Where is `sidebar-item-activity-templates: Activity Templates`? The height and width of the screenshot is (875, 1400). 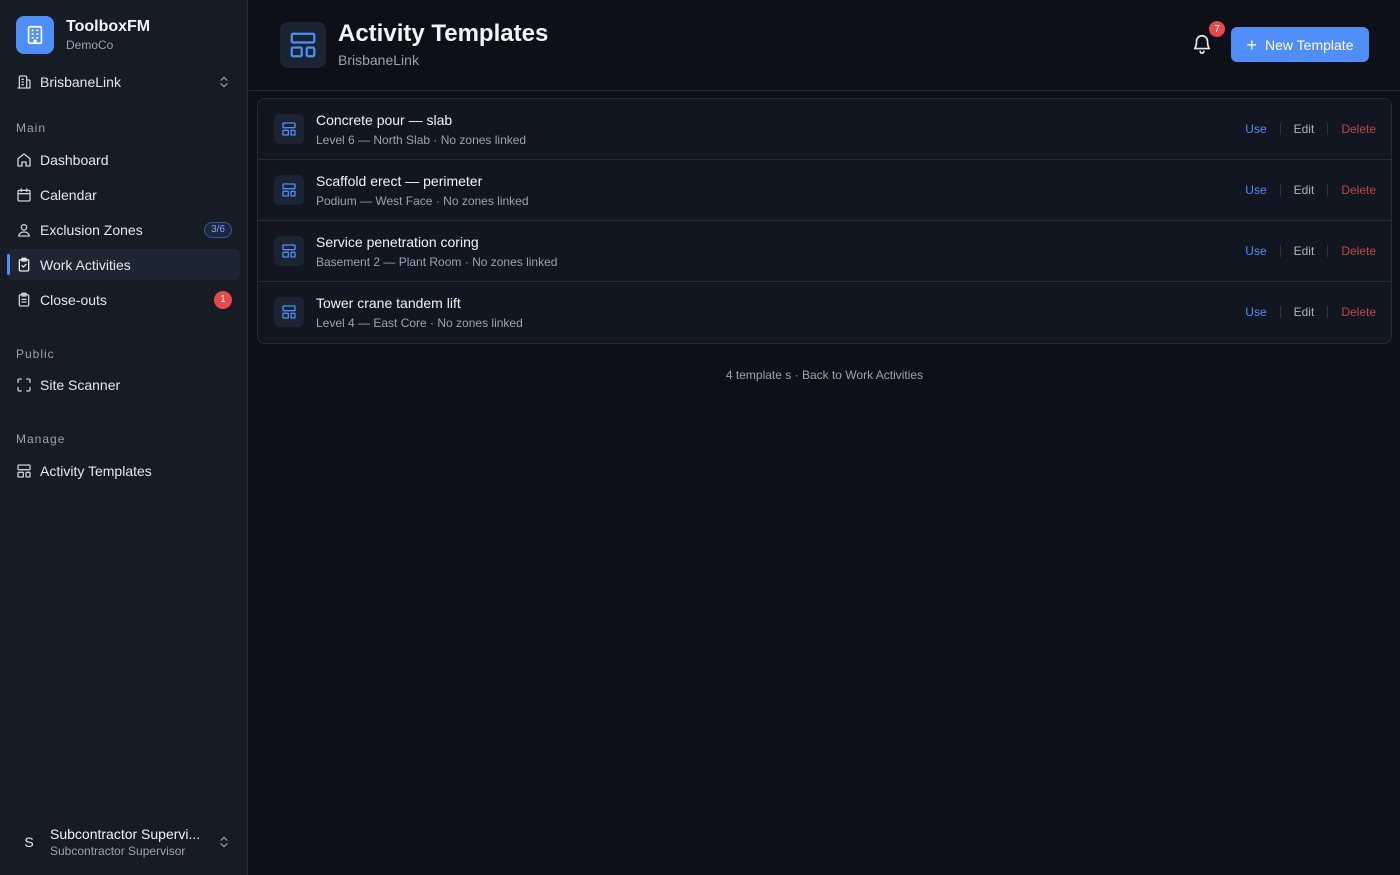 sidebar-item-activity-templates: Activity Templates is located at coordinates (124, 470).